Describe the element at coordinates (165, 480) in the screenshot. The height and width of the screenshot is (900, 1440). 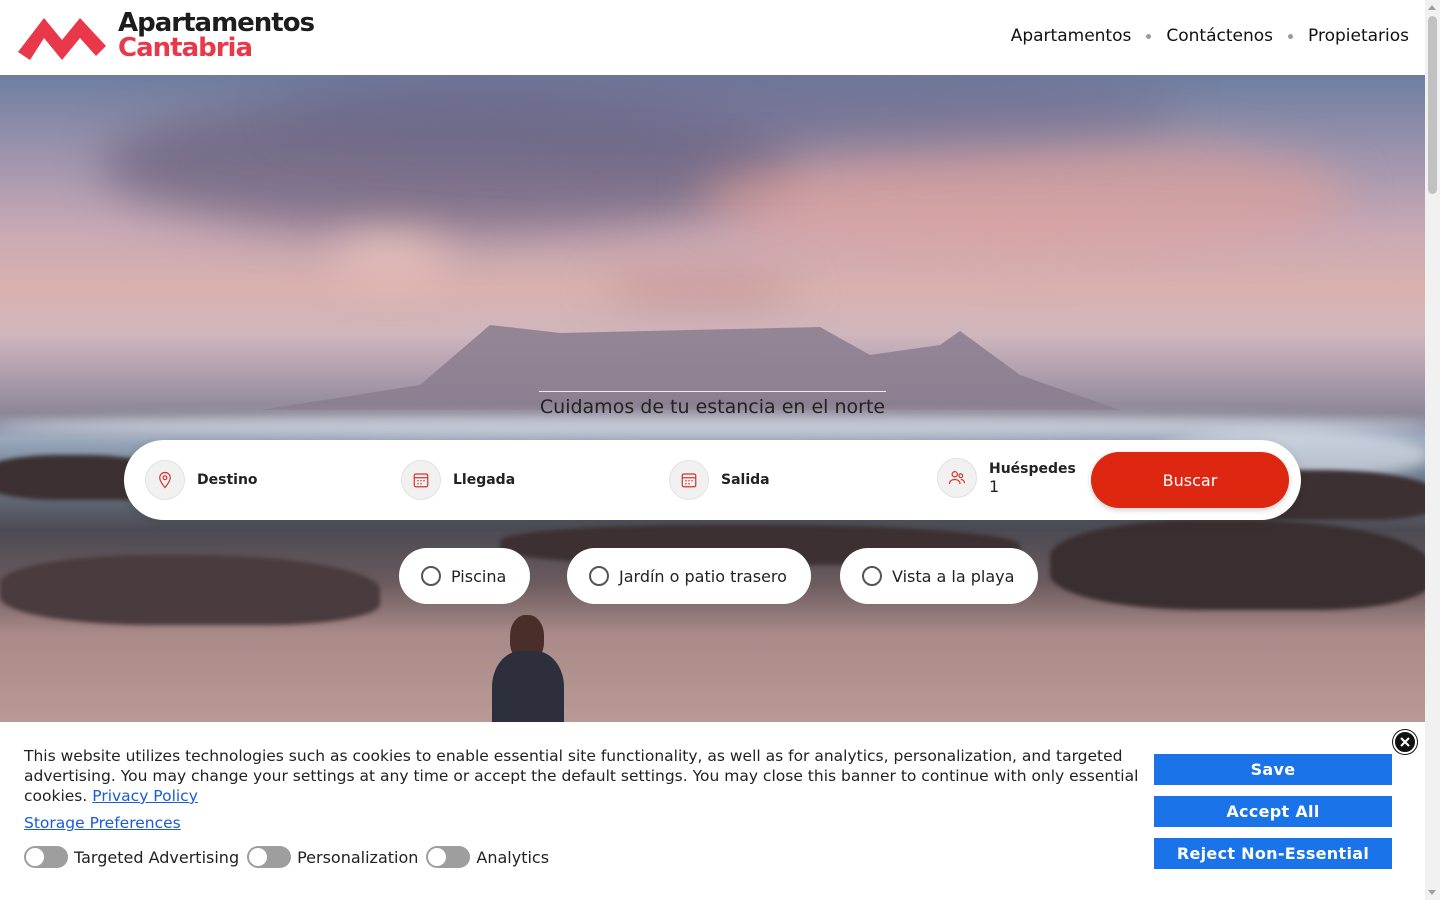
I see `location-pin-icon` at that location.